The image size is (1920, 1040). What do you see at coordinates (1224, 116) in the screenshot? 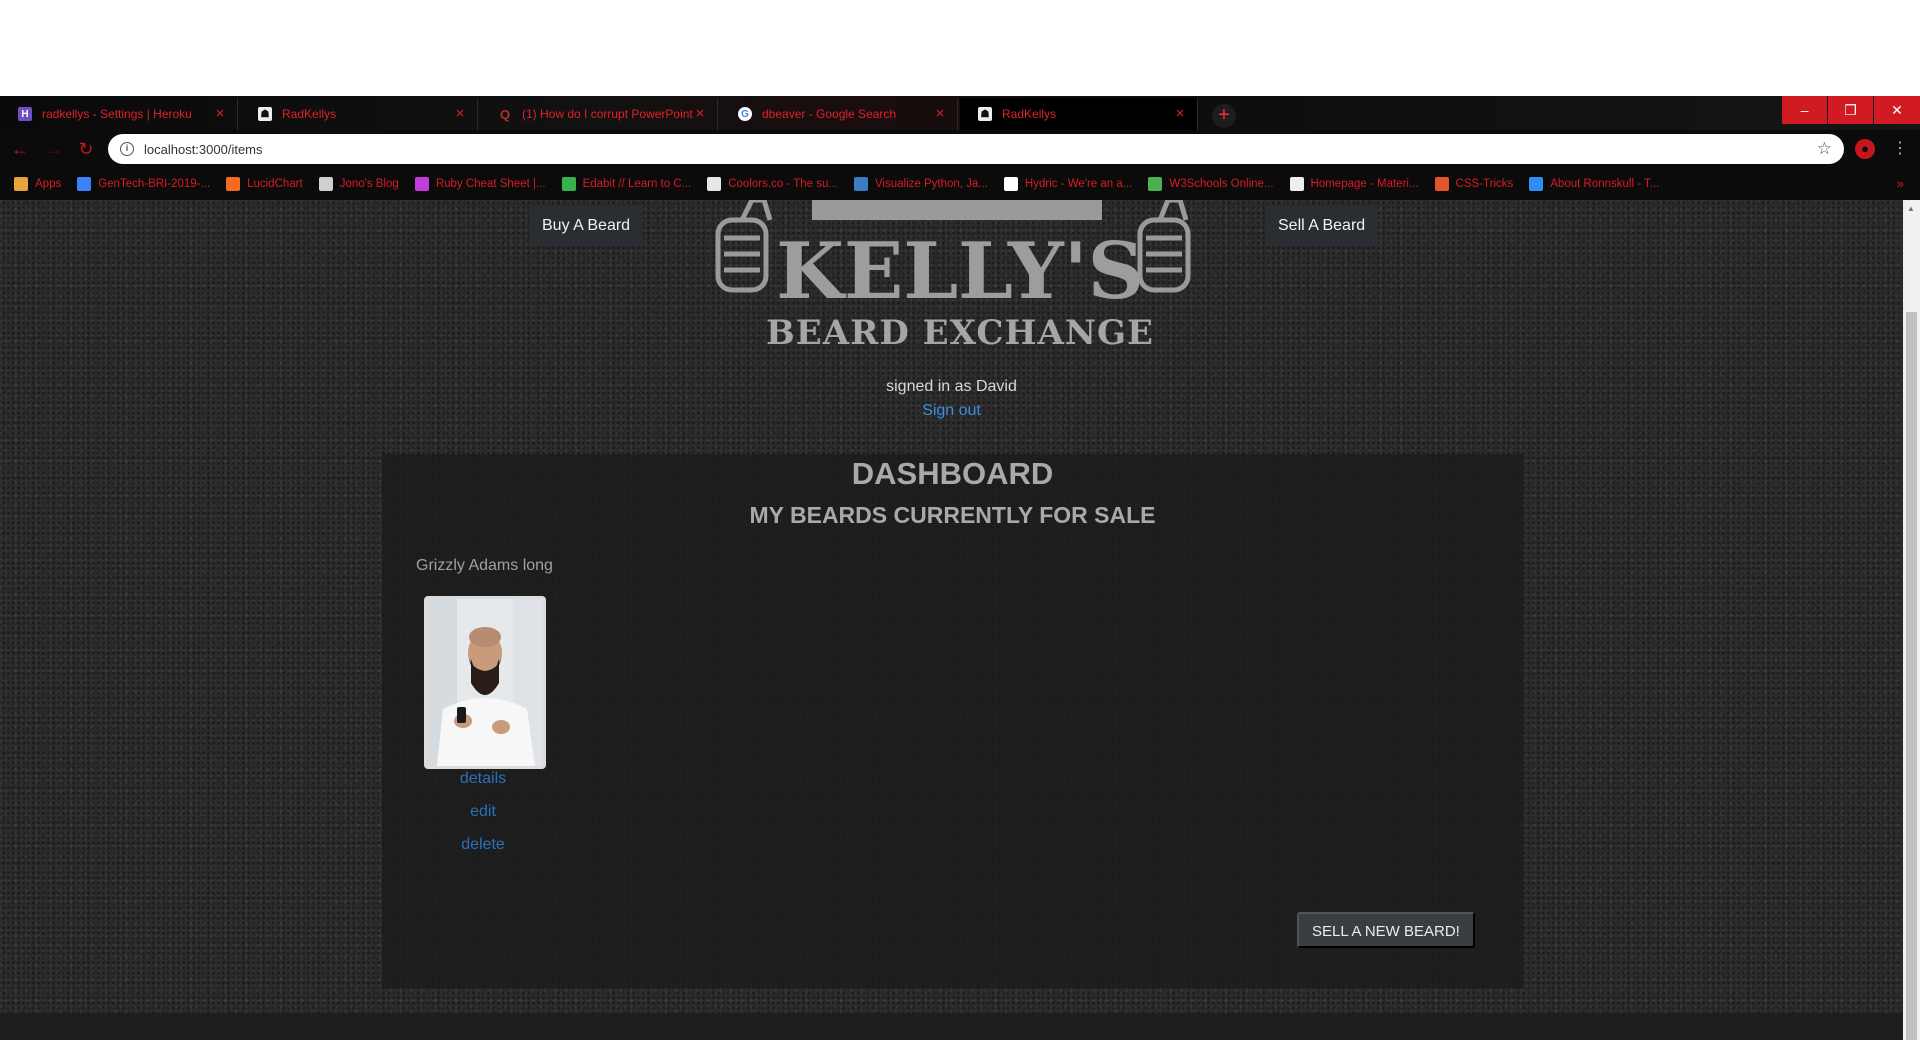
I see `new-tab-button: +` at bounding box center [1224, 116].